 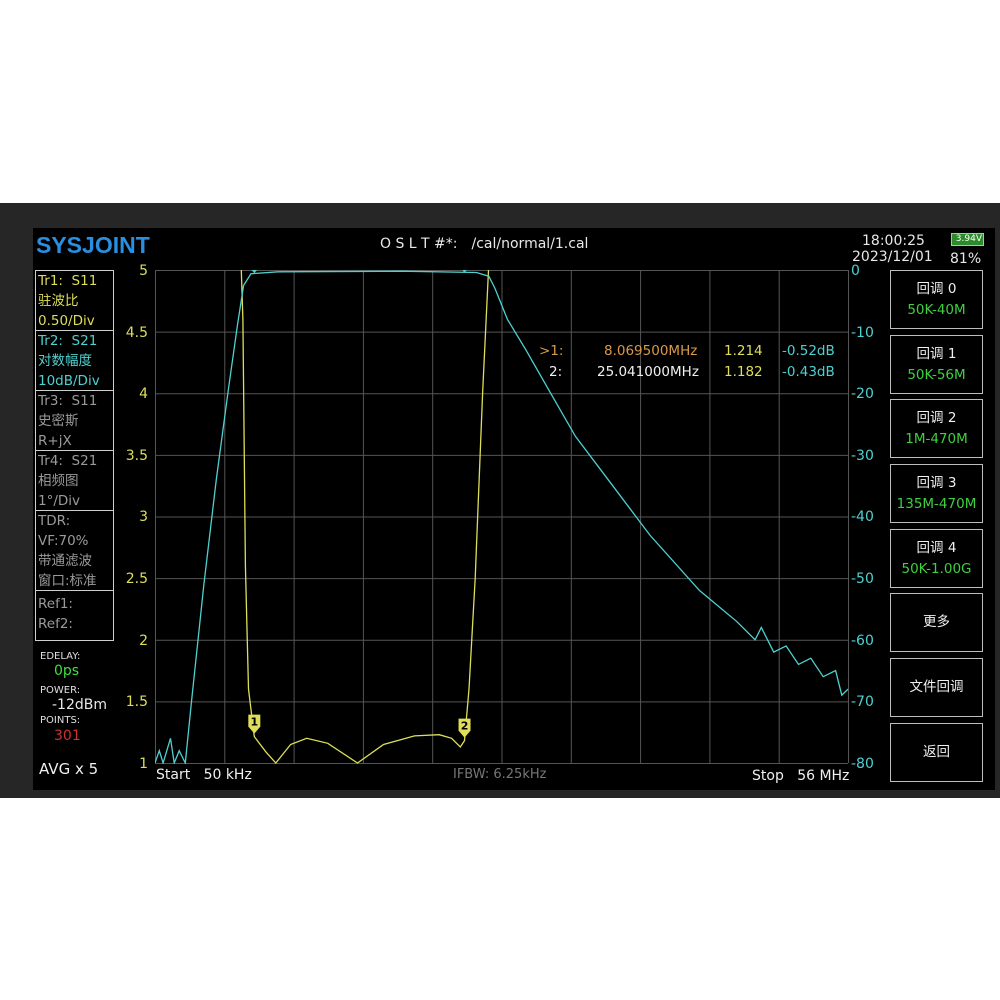 What do you see at coordinates (84, 461) in the screenshot?
I see `trace-param: S21` at bounding box center [84, 461].